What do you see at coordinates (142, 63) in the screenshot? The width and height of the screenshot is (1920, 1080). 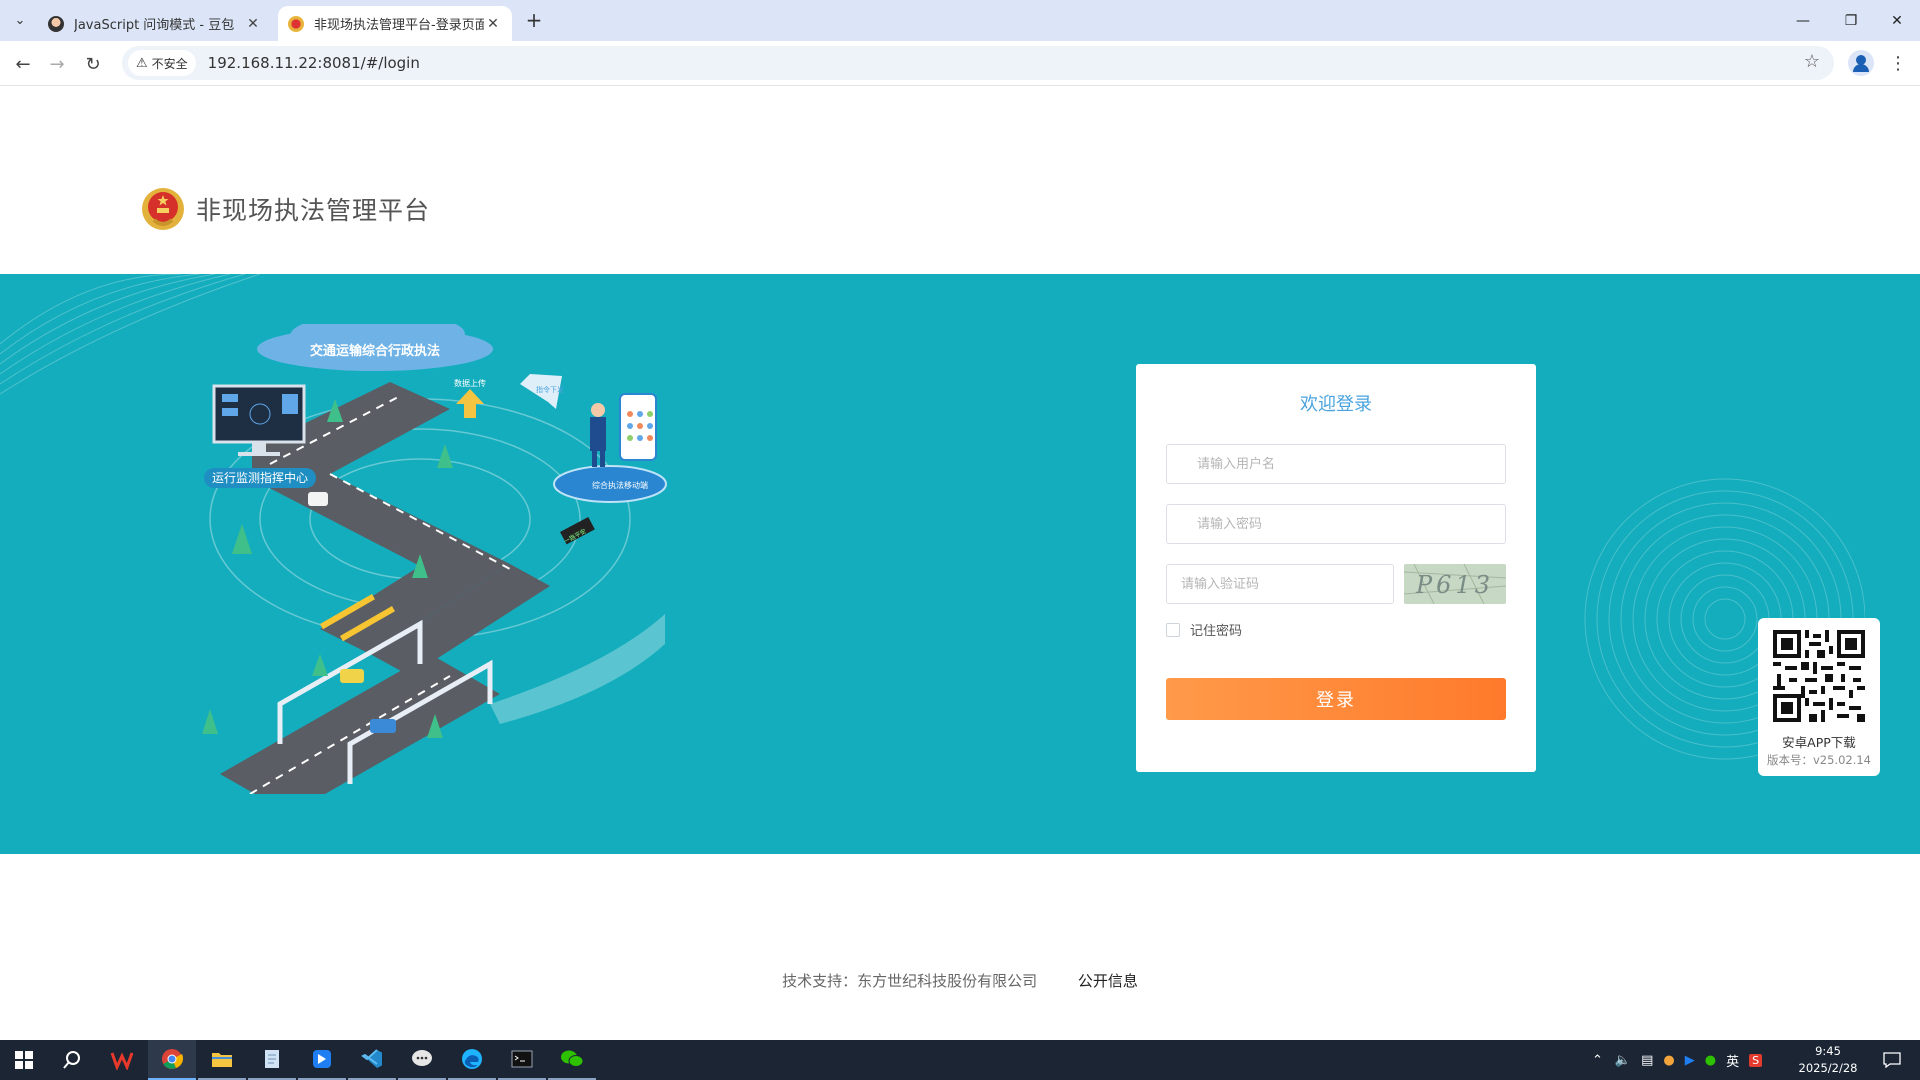 I see `warning-icon: ⚠` at bounding box center [142, 63].